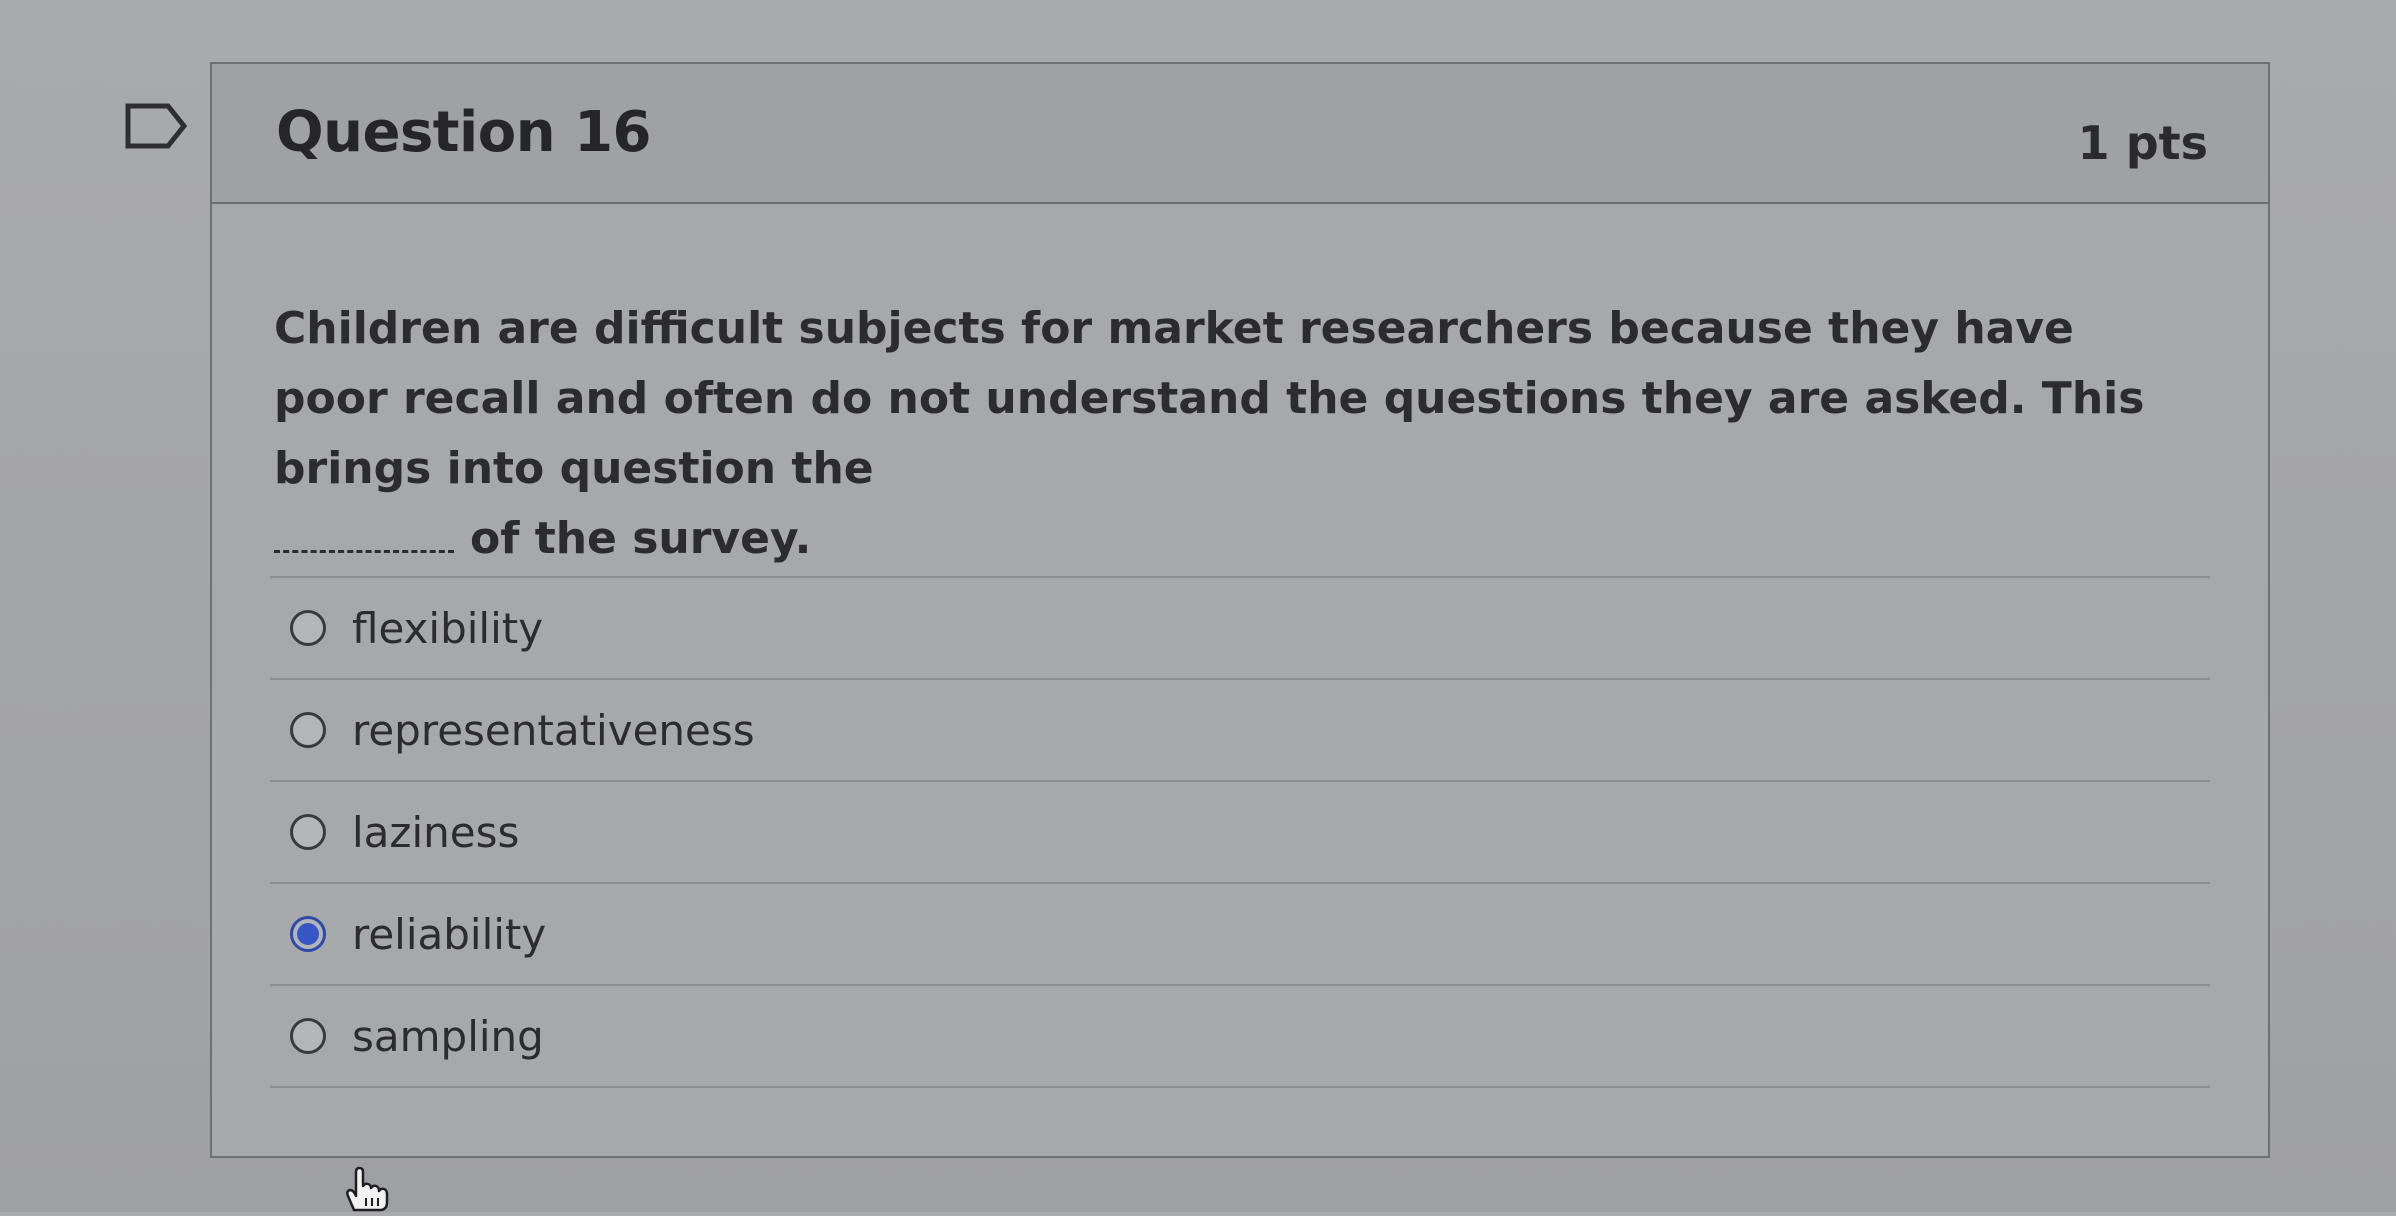 This screenshot has height=1216, width=2396. Describe the element at coordinates (436, 832) in the screenshot. I see `answer-label: laziness` at that location.